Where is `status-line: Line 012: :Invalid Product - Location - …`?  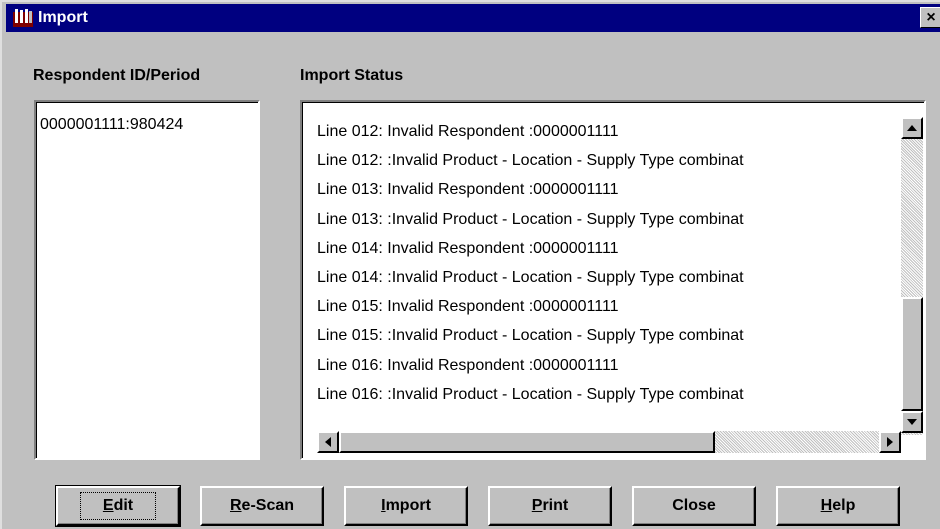
status-line: Line 012: :Invalid Product - Location - … is located at coordinates (609, 160).